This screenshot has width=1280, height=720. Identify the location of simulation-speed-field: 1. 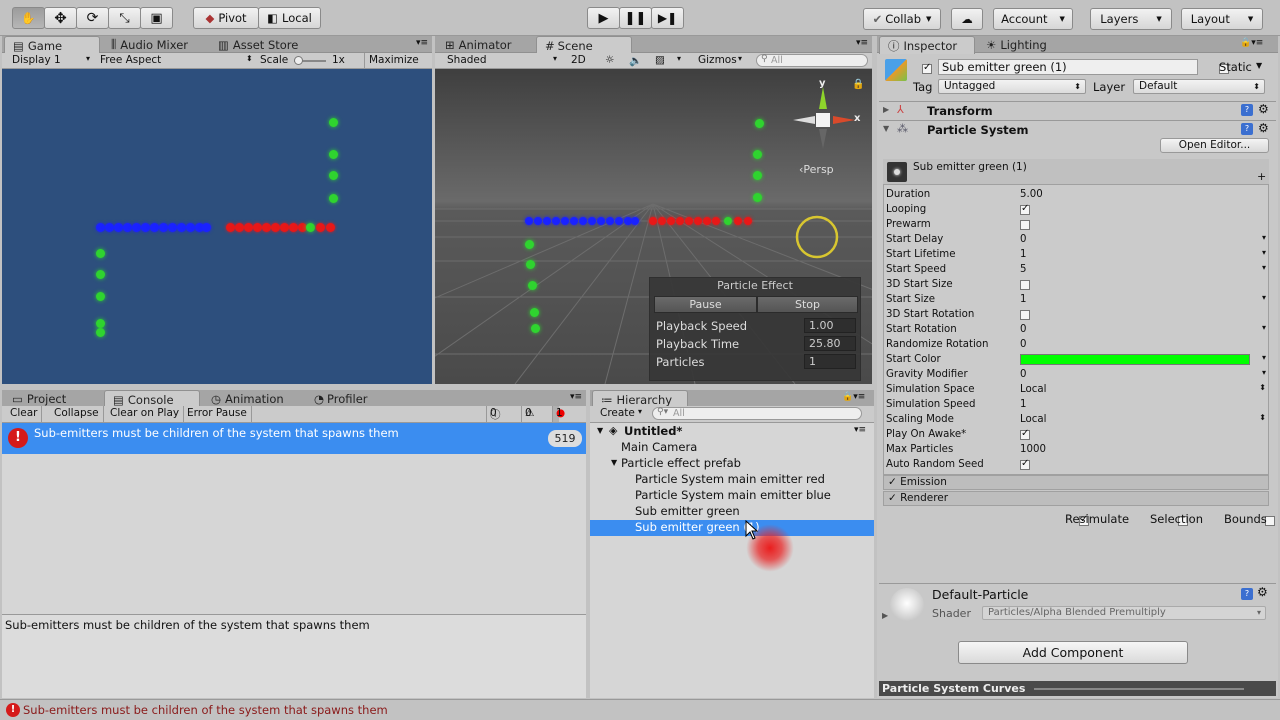
(1023, 404).